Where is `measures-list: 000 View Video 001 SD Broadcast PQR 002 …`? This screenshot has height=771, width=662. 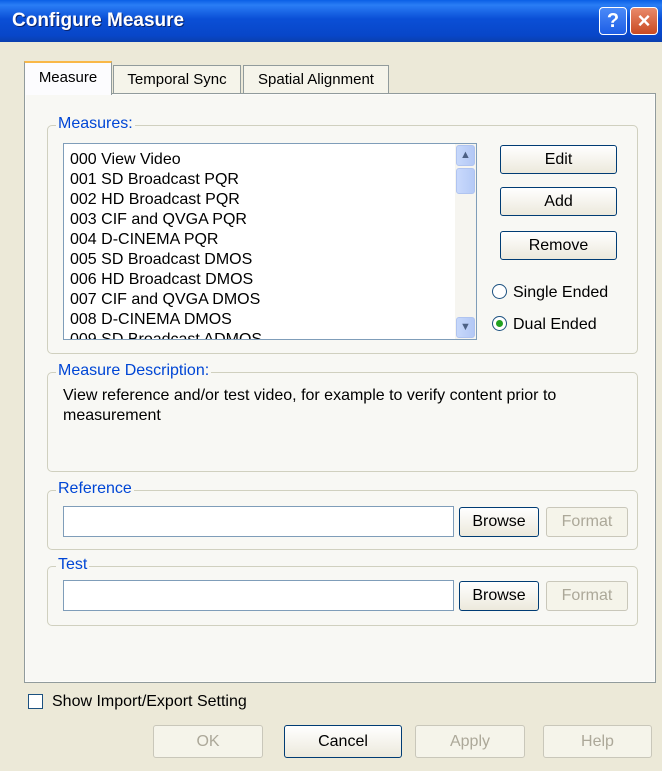
measures-list: 000 View Video 001 SD Broadcast PQR 002 … is located at coordinates (260, 244).